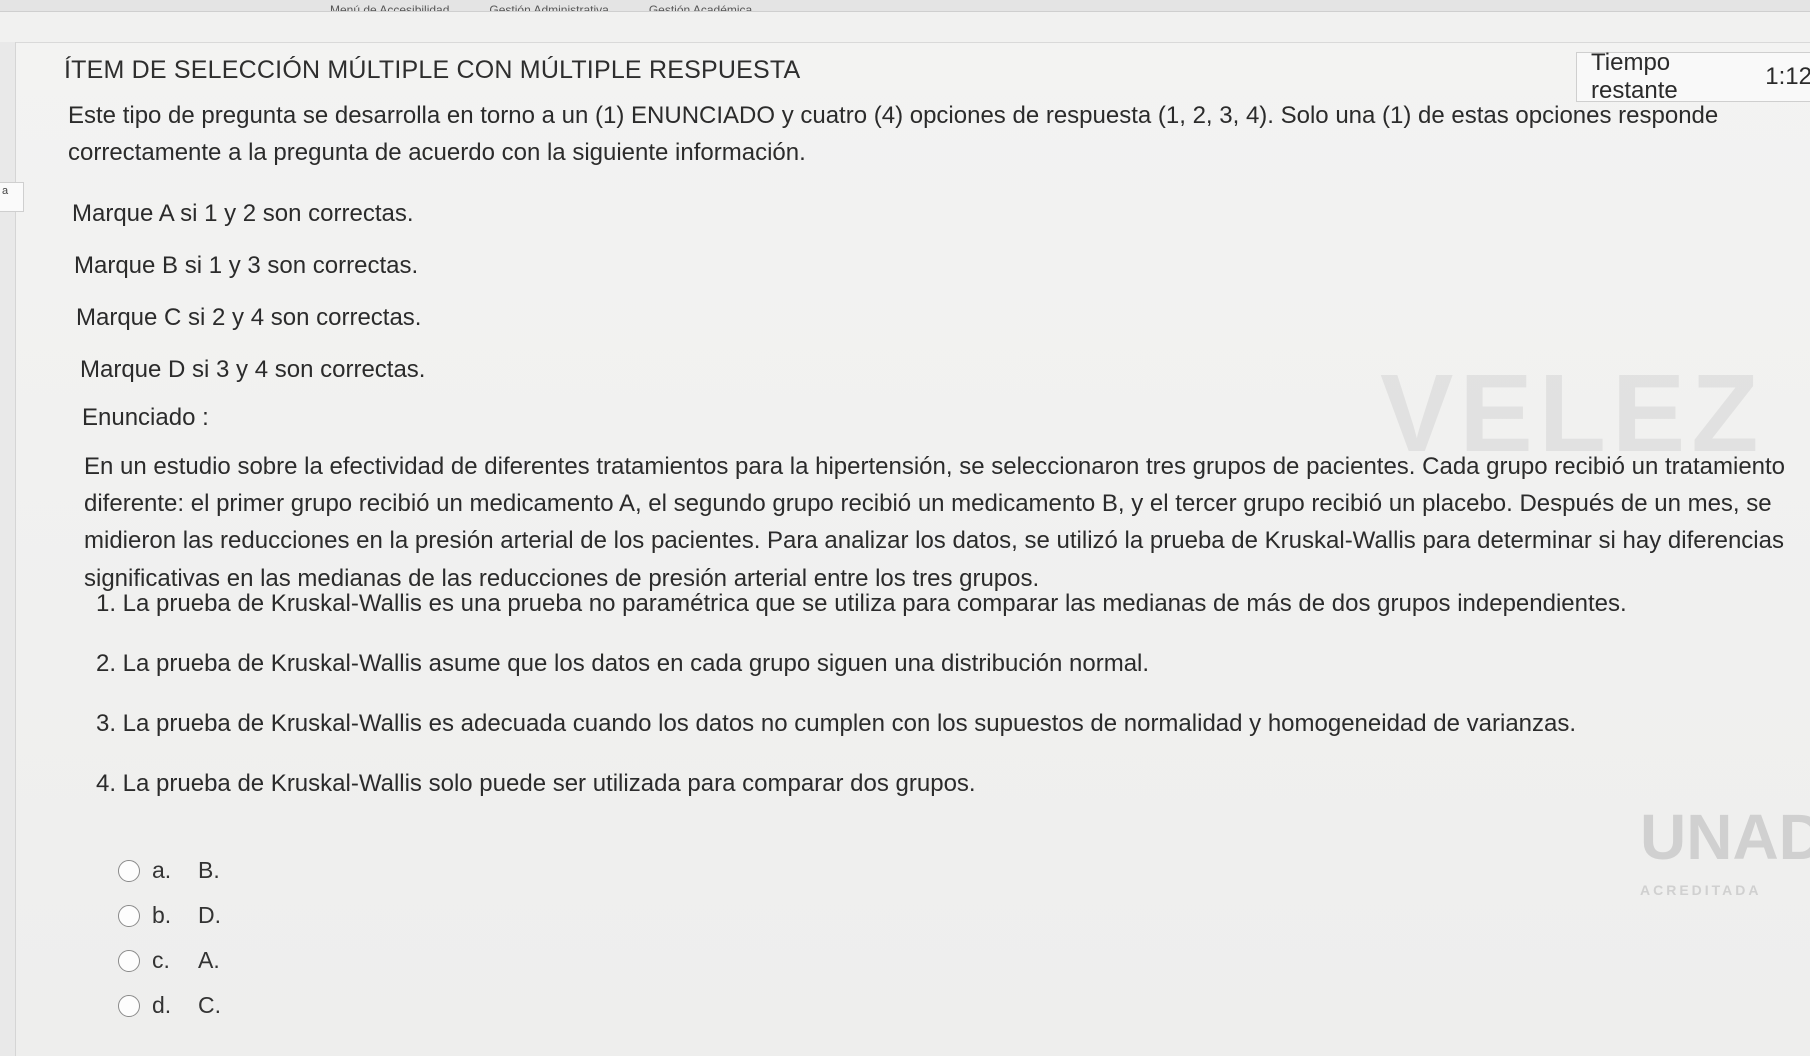  Describe the element at coordinates (246, 265) in the screenshot. I see `rule-b: Marque B si 1 y 3 son correctas.` at that location.